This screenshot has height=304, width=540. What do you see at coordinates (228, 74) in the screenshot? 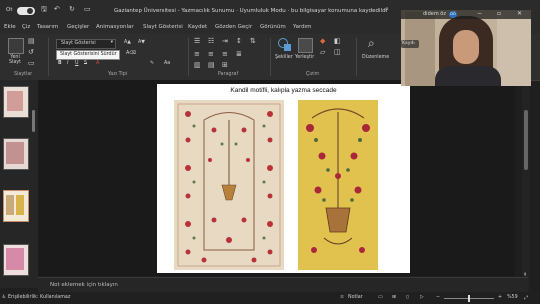
I see `group-paragraph-label: Paragraf` at bounding box center [228, 74].